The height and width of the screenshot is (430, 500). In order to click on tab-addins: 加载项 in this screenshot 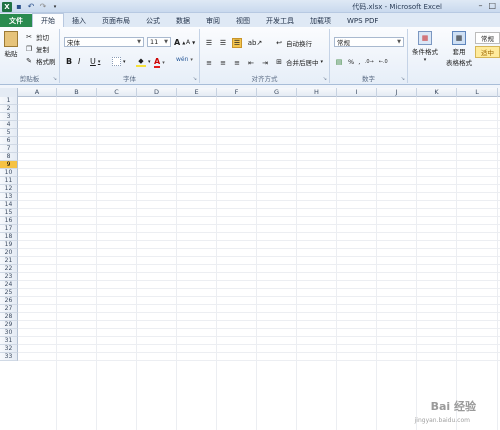, I will do `click(320, 20)`.